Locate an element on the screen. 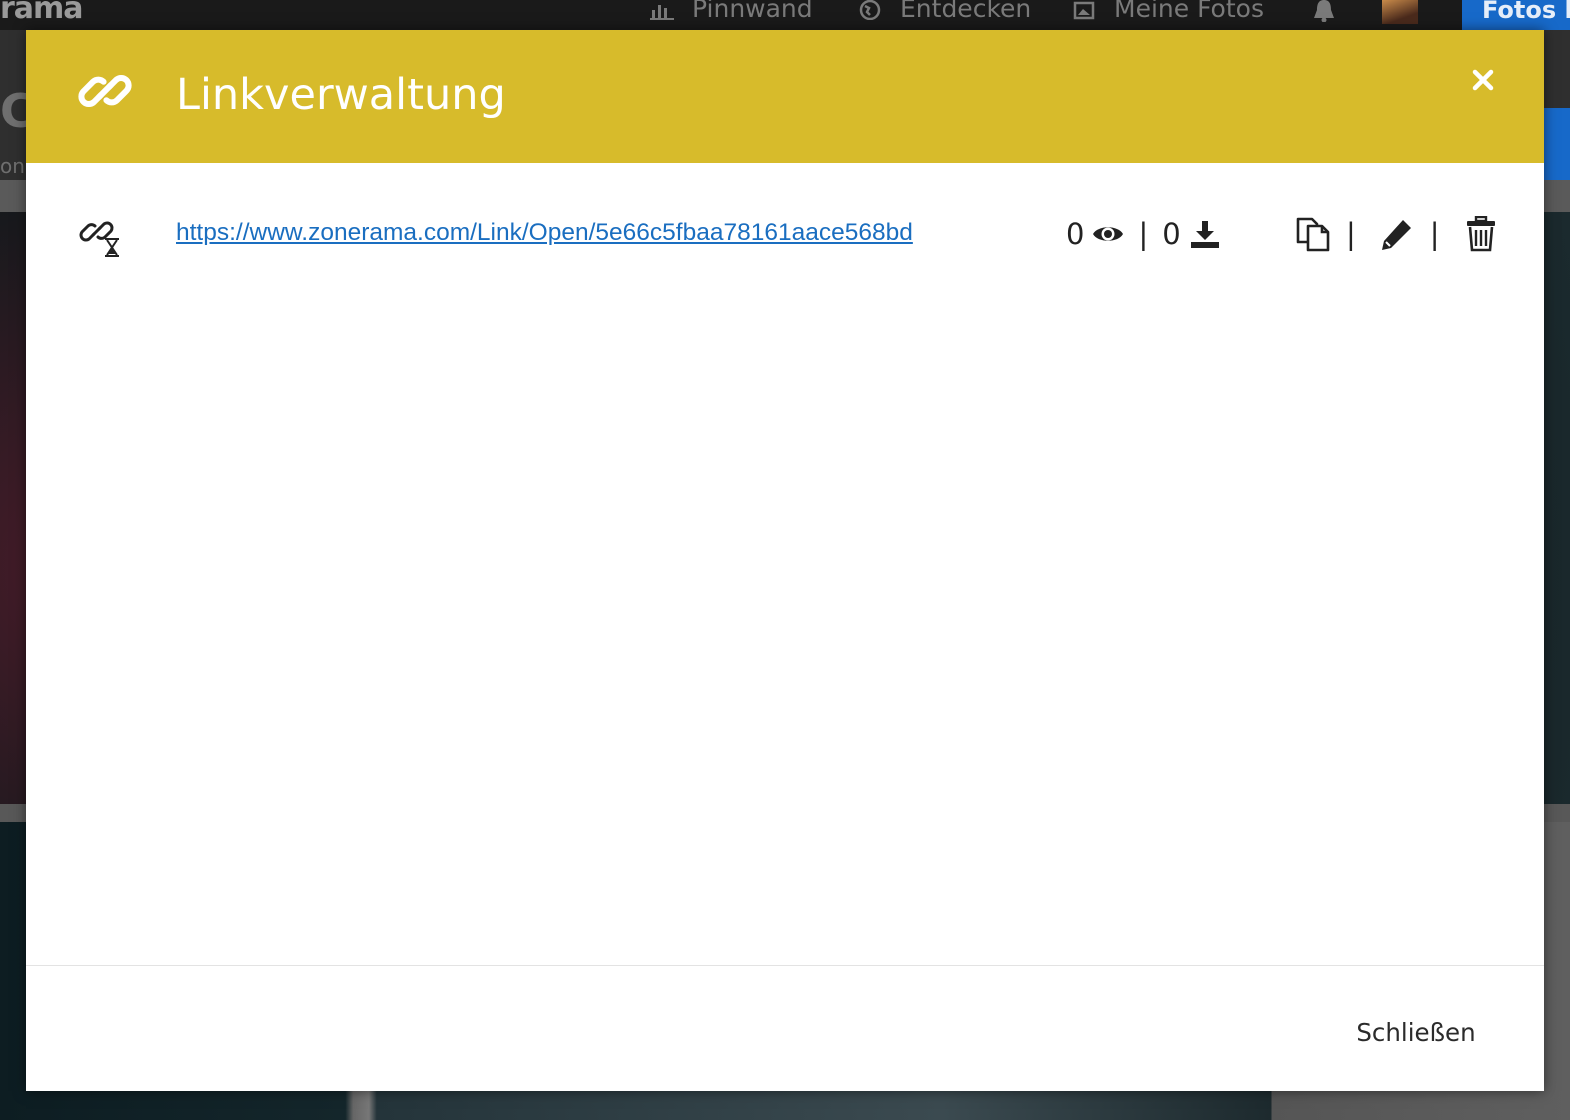  downloads-count: 0 is located at coordinates (1171, 234).